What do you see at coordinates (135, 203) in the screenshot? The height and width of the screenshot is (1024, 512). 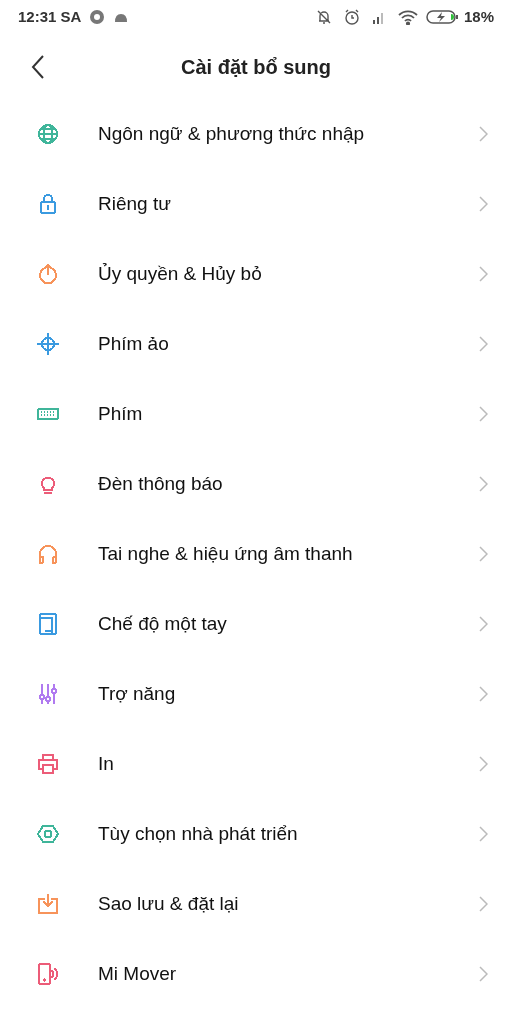 I see `item-label: Riêng tư` at bounding box center [135, 203].